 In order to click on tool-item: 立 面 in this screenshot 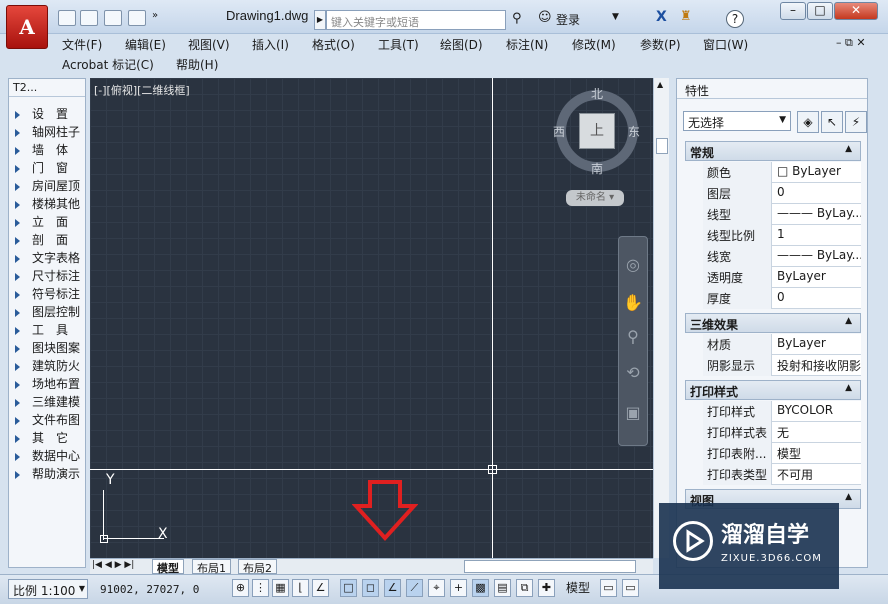, I will do `click(51, 222)`.